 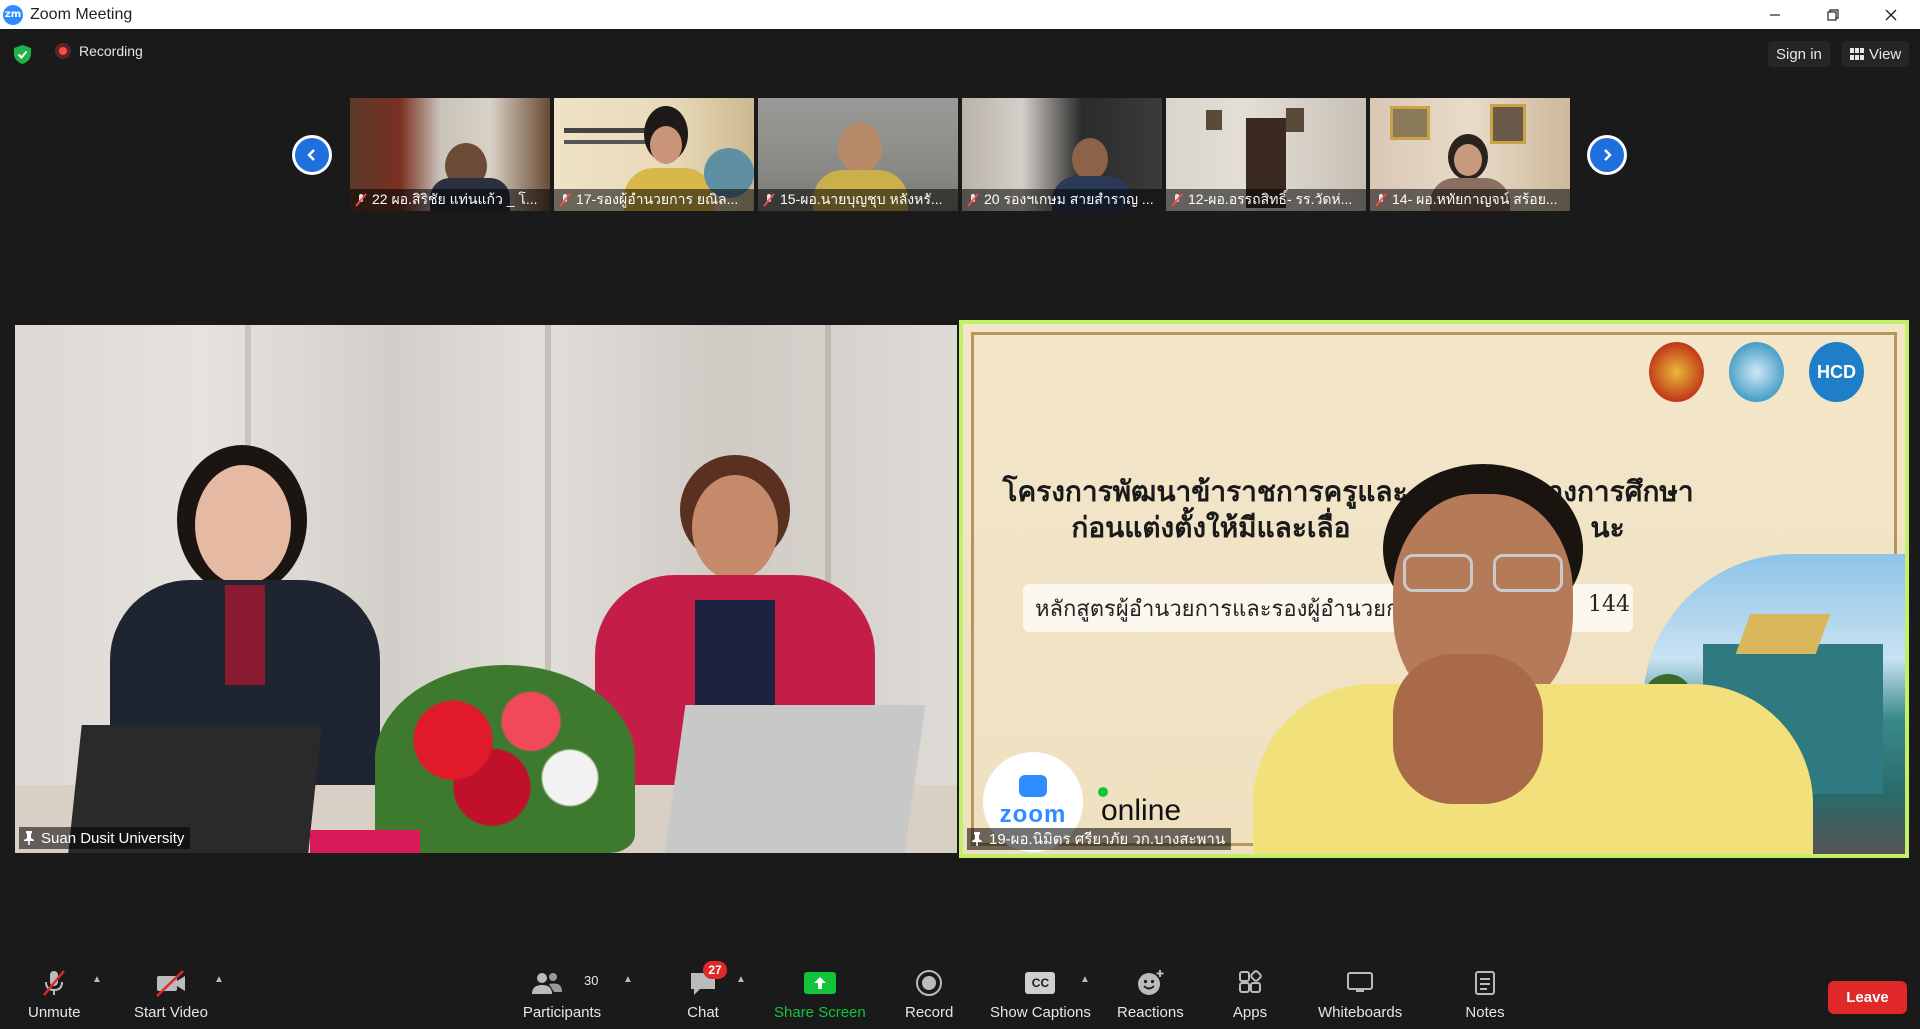 What do you see at coordinates (547, 983) in the screenshot?
I see `participants-icon` at bounding box center [547, 983].